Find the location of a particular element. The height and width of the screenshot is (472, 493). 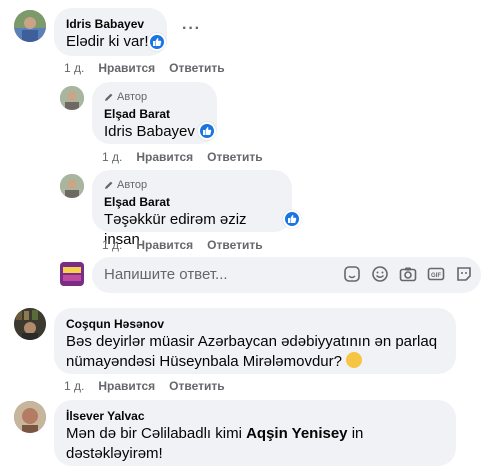

comment-author: Coşqun Həsənov is located at coordinates (255, 324).